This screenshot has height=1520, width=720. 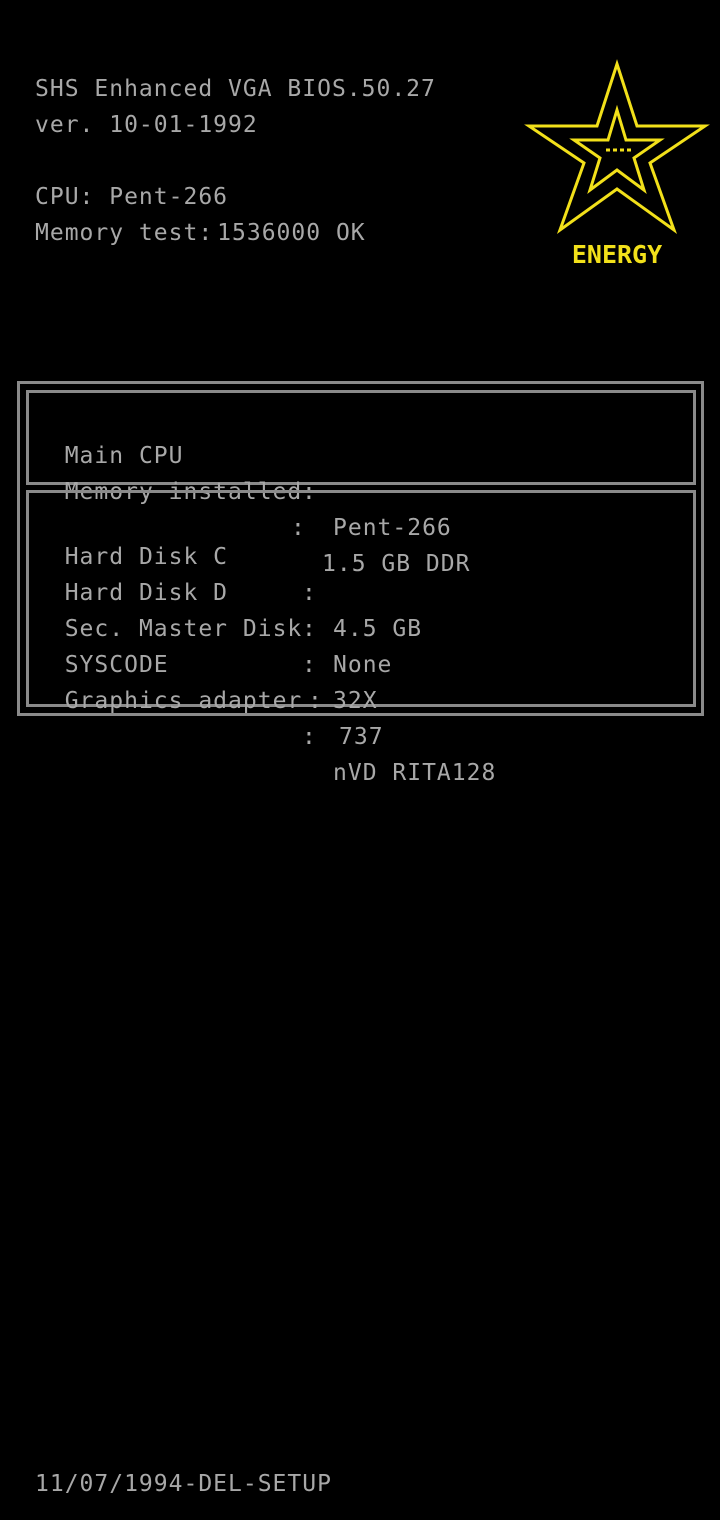 I want to click on energy-star-logo: ENERGY, so click(x=617, y=164).